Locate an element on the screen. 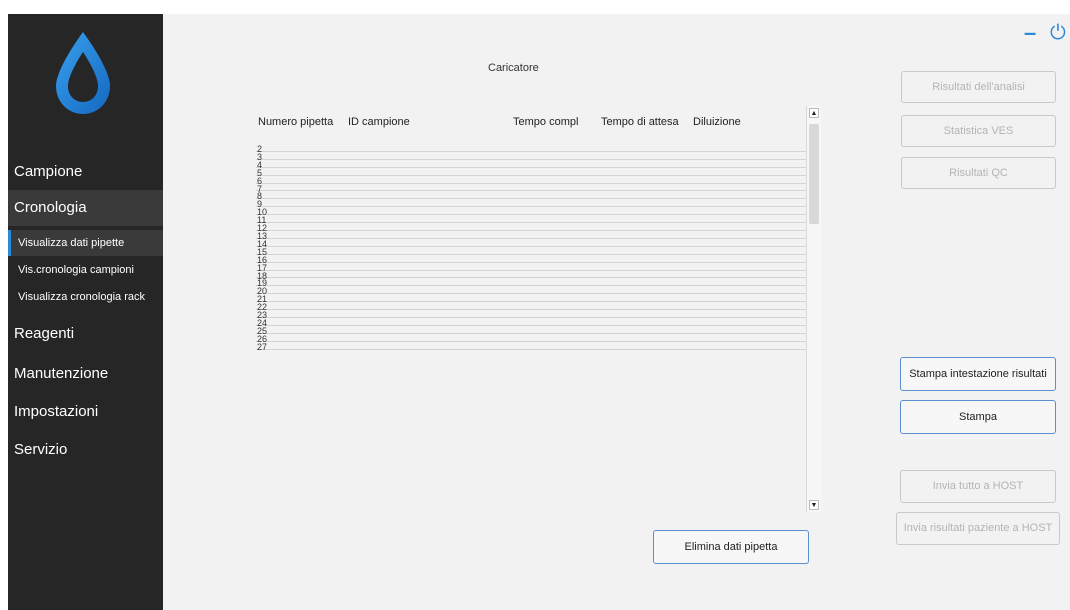 The height and width of the screenshot is (610, 1070). table-row: 20 is located at coordinates (531, 291).